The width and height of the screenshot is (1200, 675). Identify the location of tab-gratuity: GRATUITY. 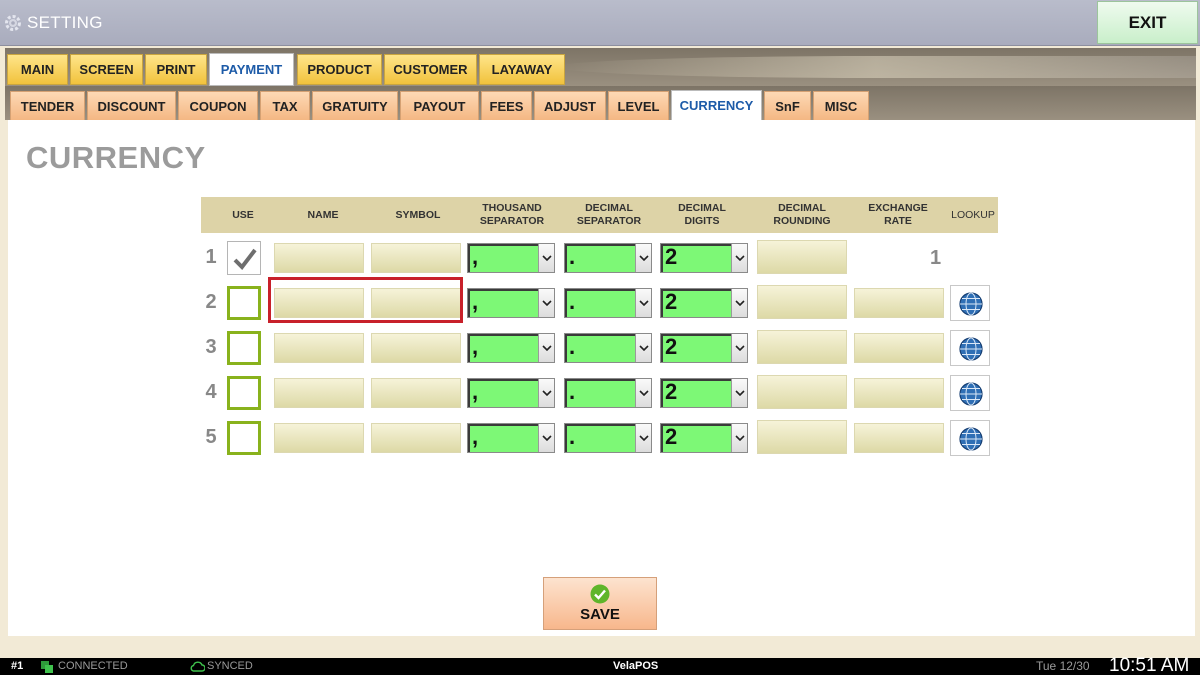
(355, 106).